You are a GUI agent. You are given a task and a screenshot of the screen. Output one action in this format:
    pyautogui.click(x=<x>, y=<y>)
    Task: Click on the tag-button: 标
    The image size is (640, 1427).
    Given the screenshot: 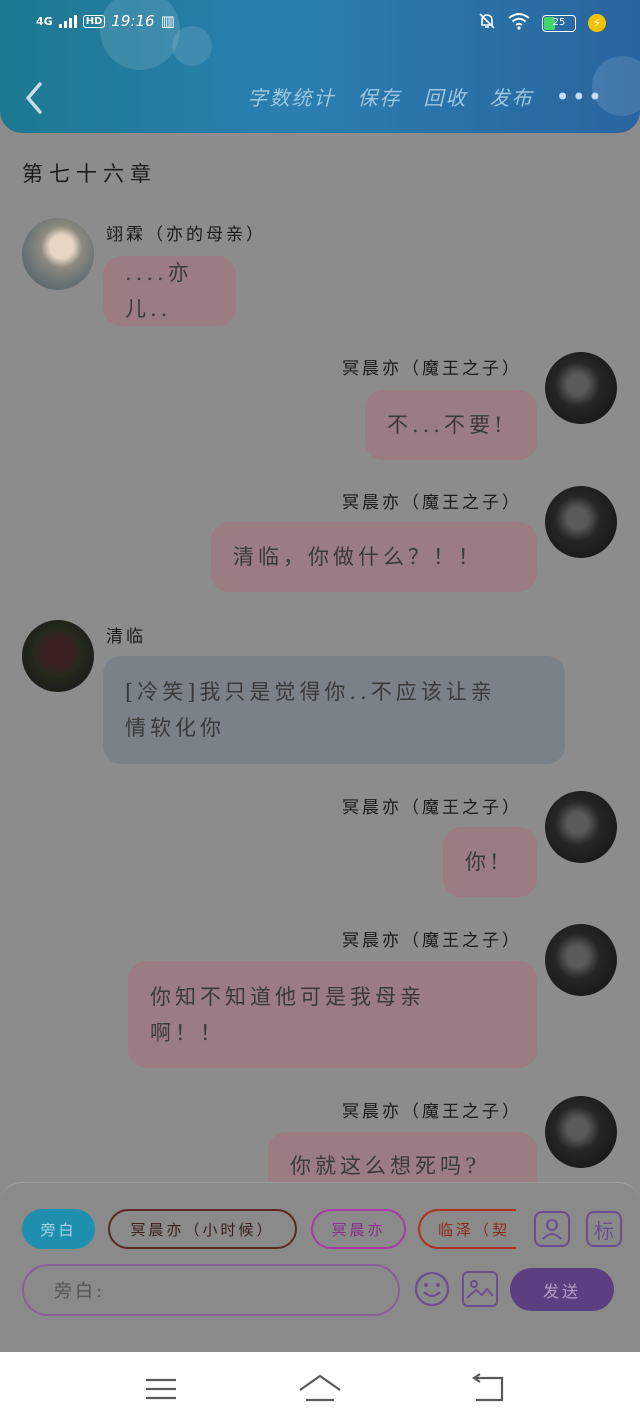 What is the action you would take?
    pyautogui.click(x=604, y=1229)
    